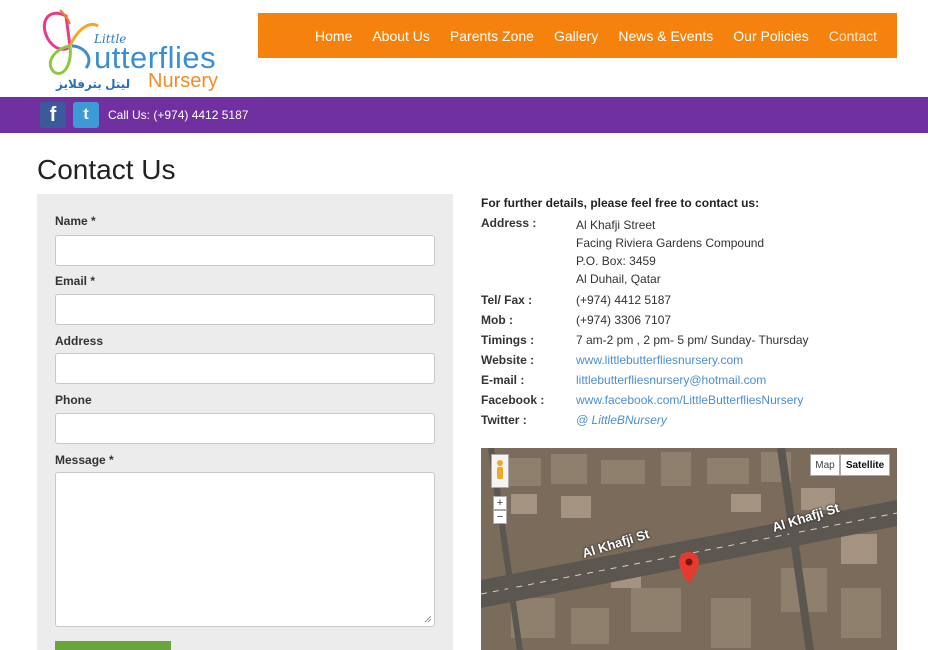  I want to click on phone-input, so click(245, 428).